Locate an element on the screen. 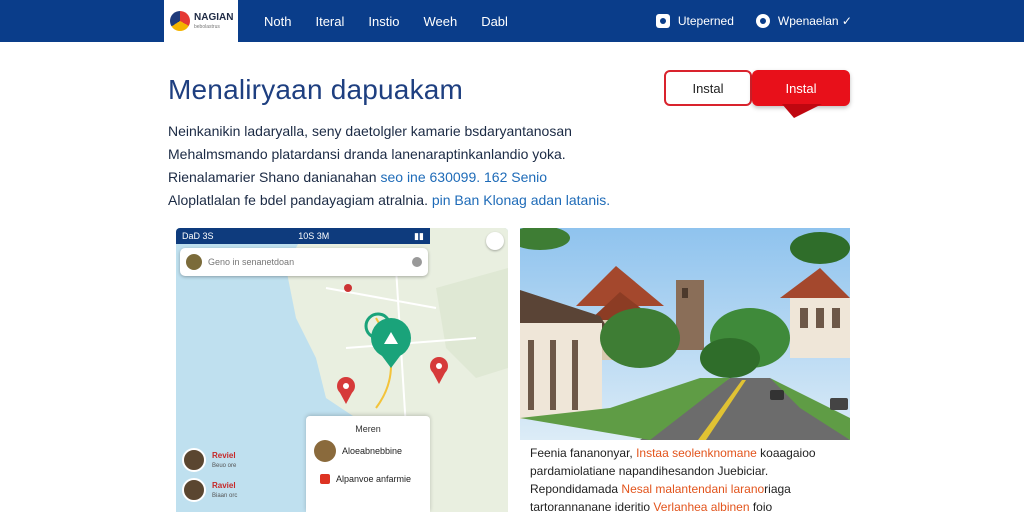  intro-link-1: seo ine 630099. 162 Senio is located at coordinates (463, 177).